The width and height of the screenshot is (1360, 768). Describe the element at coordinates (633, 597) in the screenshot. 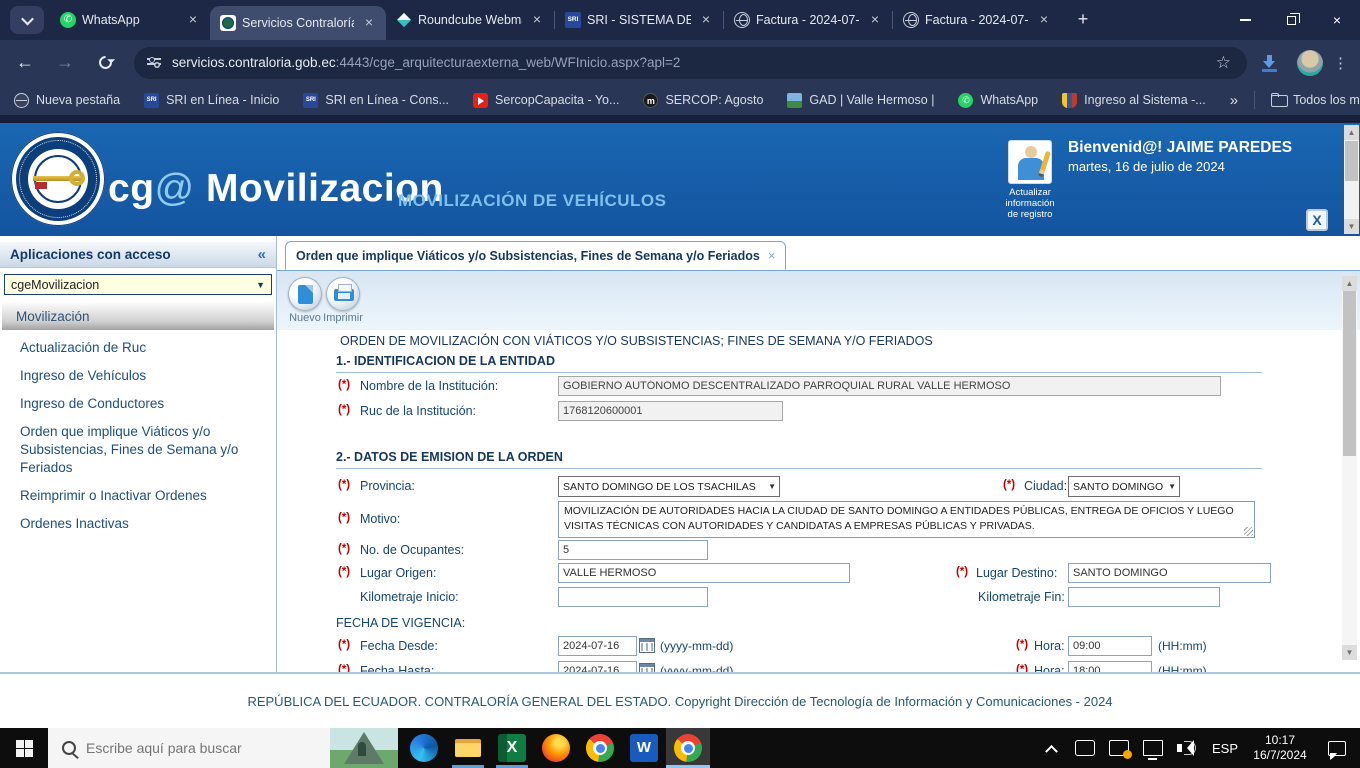

I see `kilometraje-inicio-field` at that location.